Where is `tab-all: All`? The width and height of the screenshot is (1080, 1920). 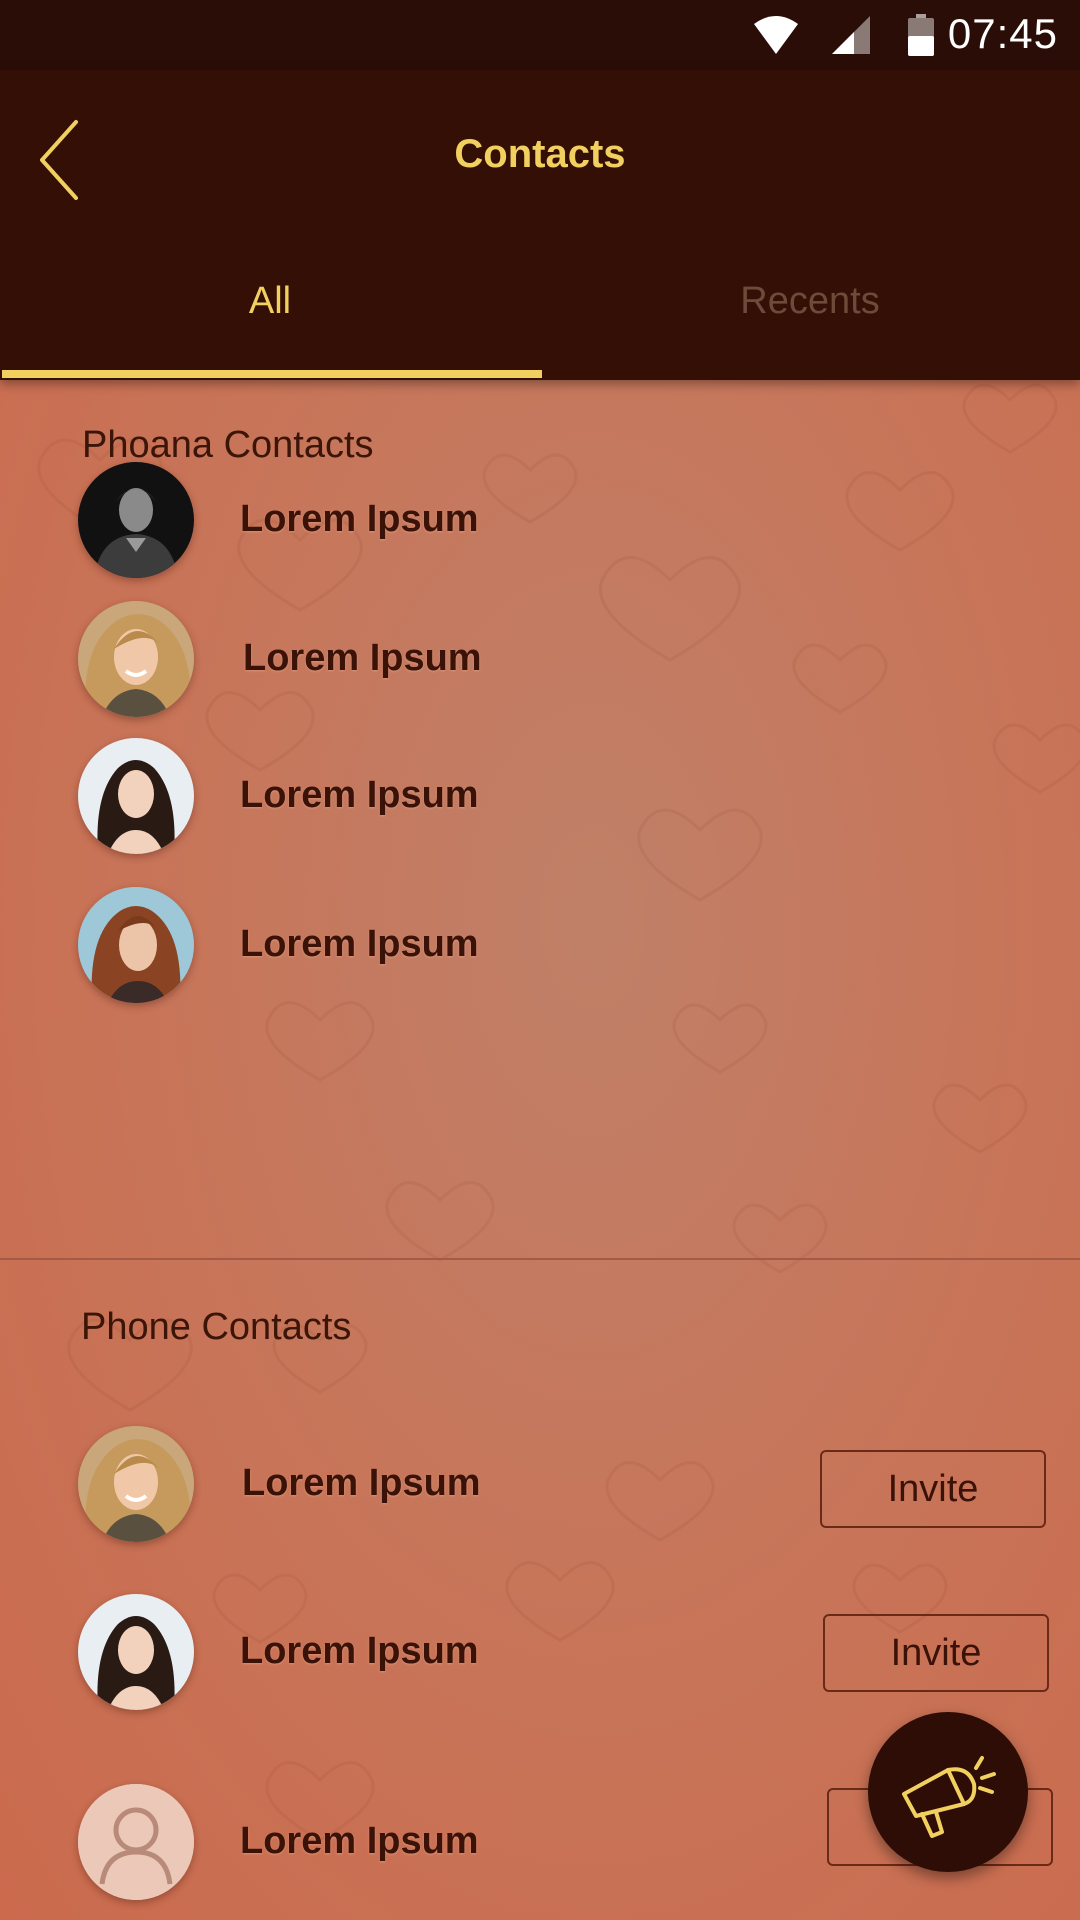
tab-all: All is located at coordinates (270, 301).